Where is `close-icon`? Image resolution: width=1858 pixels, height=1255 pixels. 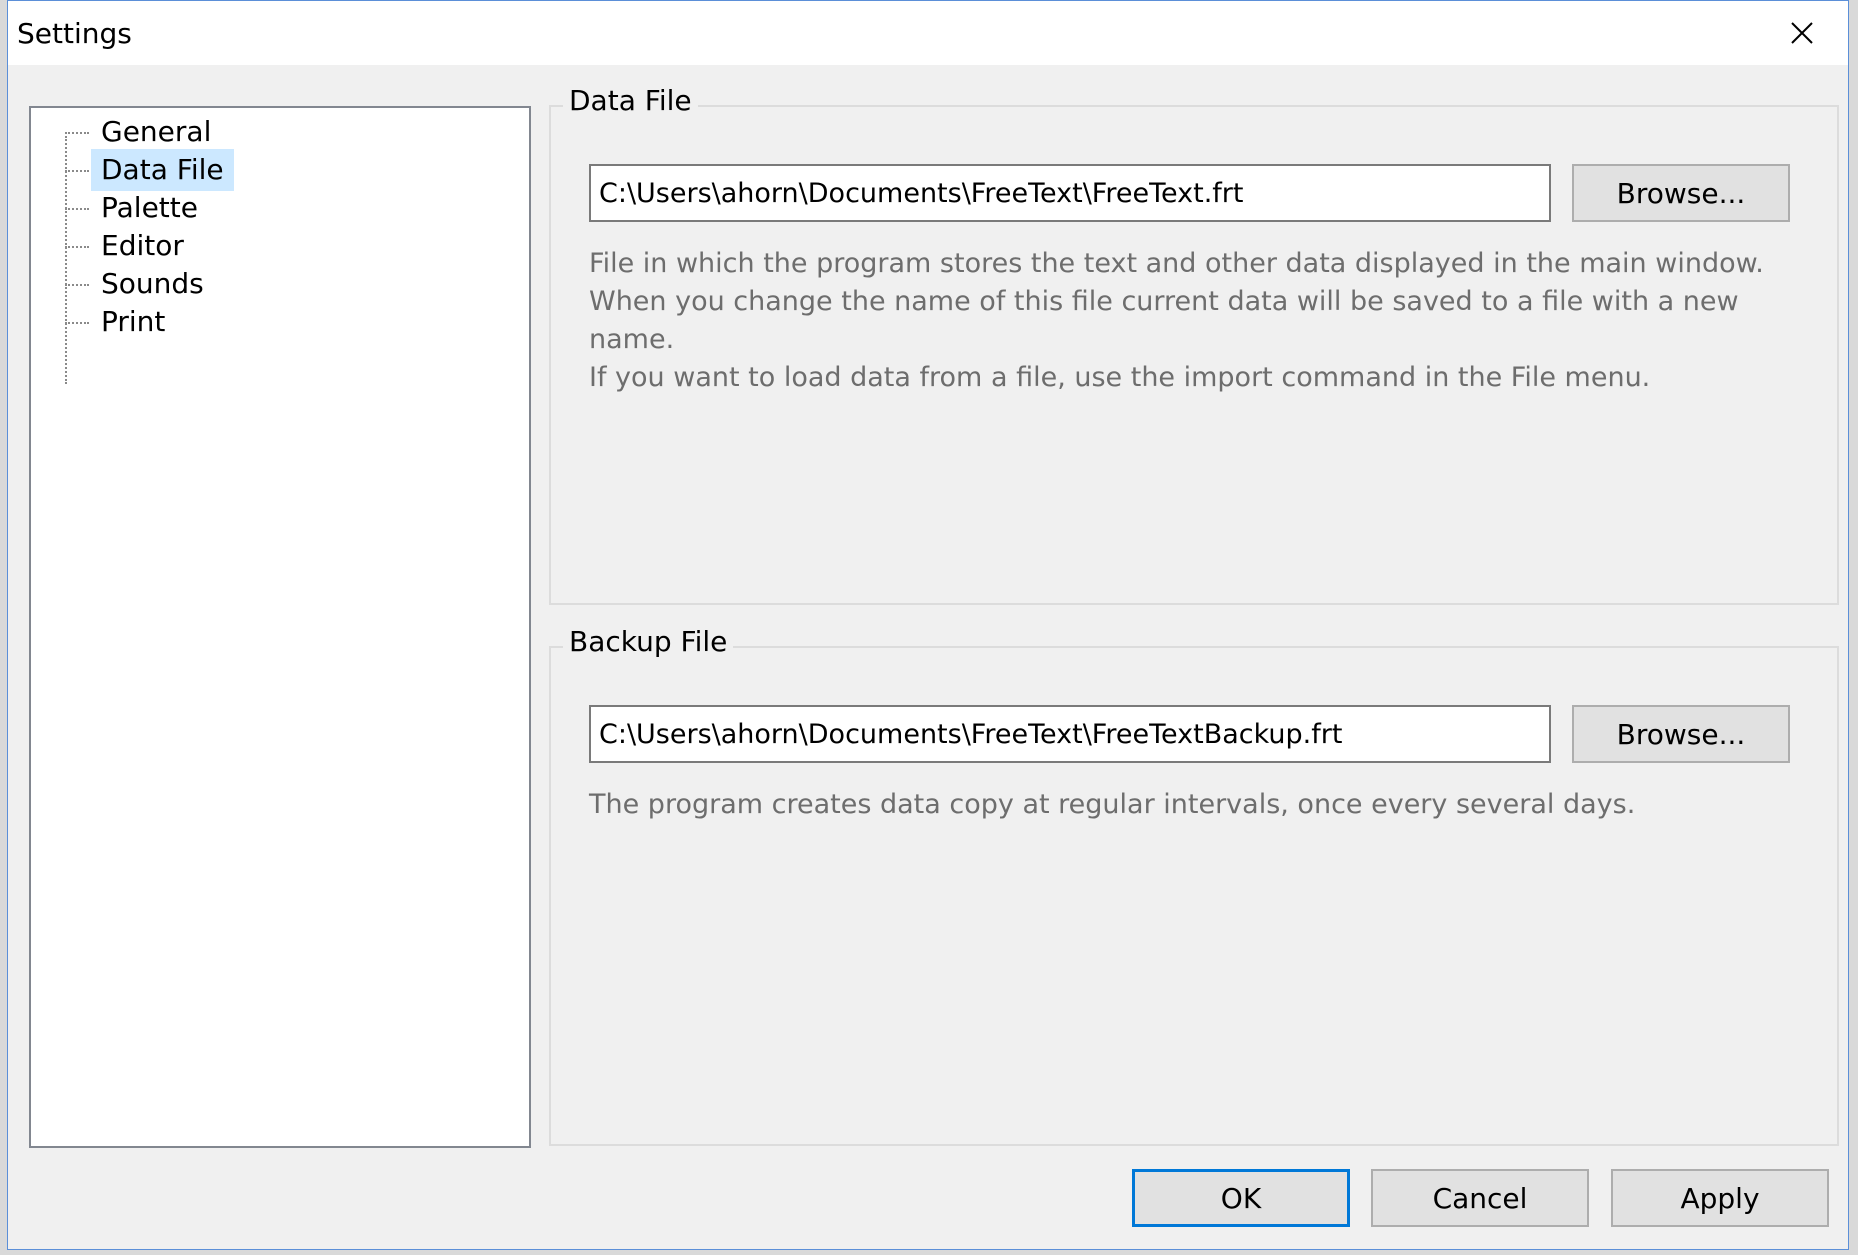
close-icon is located at coordinates (1802, 33).